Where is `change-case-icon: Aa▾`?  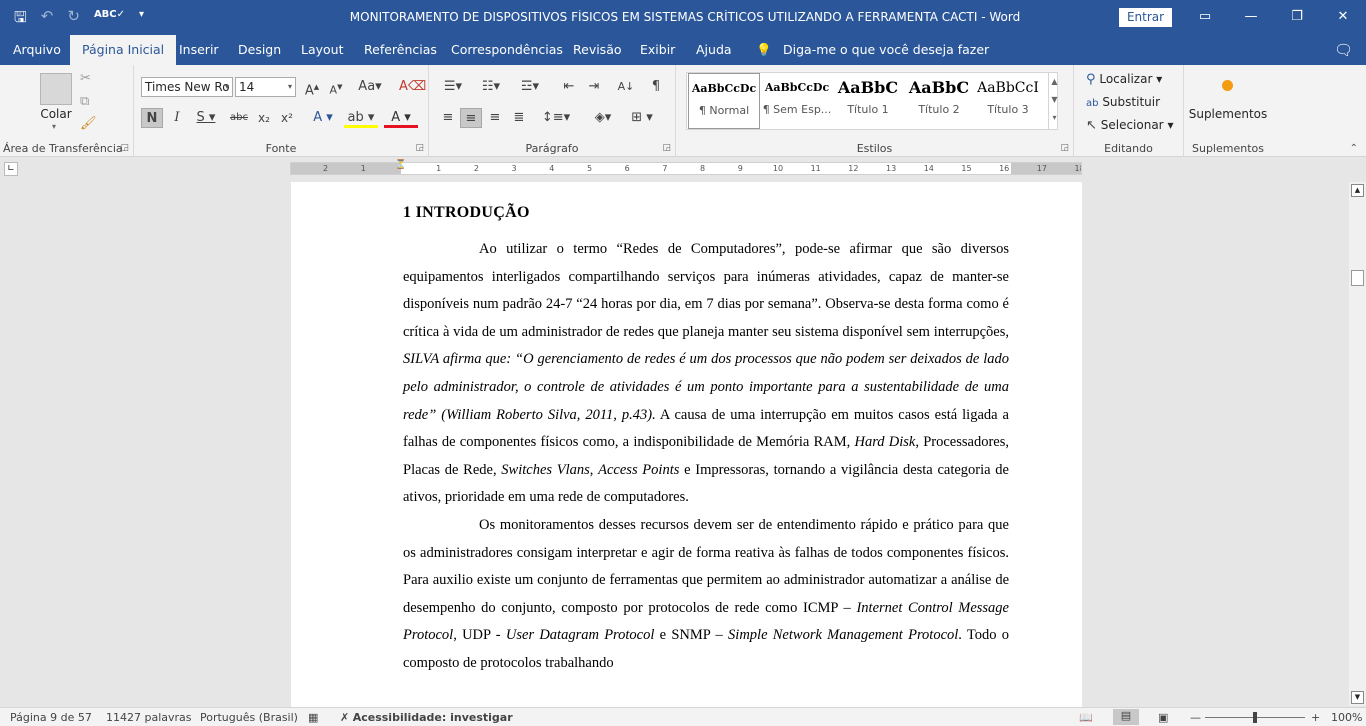 change-case-icon: Aa▾ is located at coordinates (370, 87).